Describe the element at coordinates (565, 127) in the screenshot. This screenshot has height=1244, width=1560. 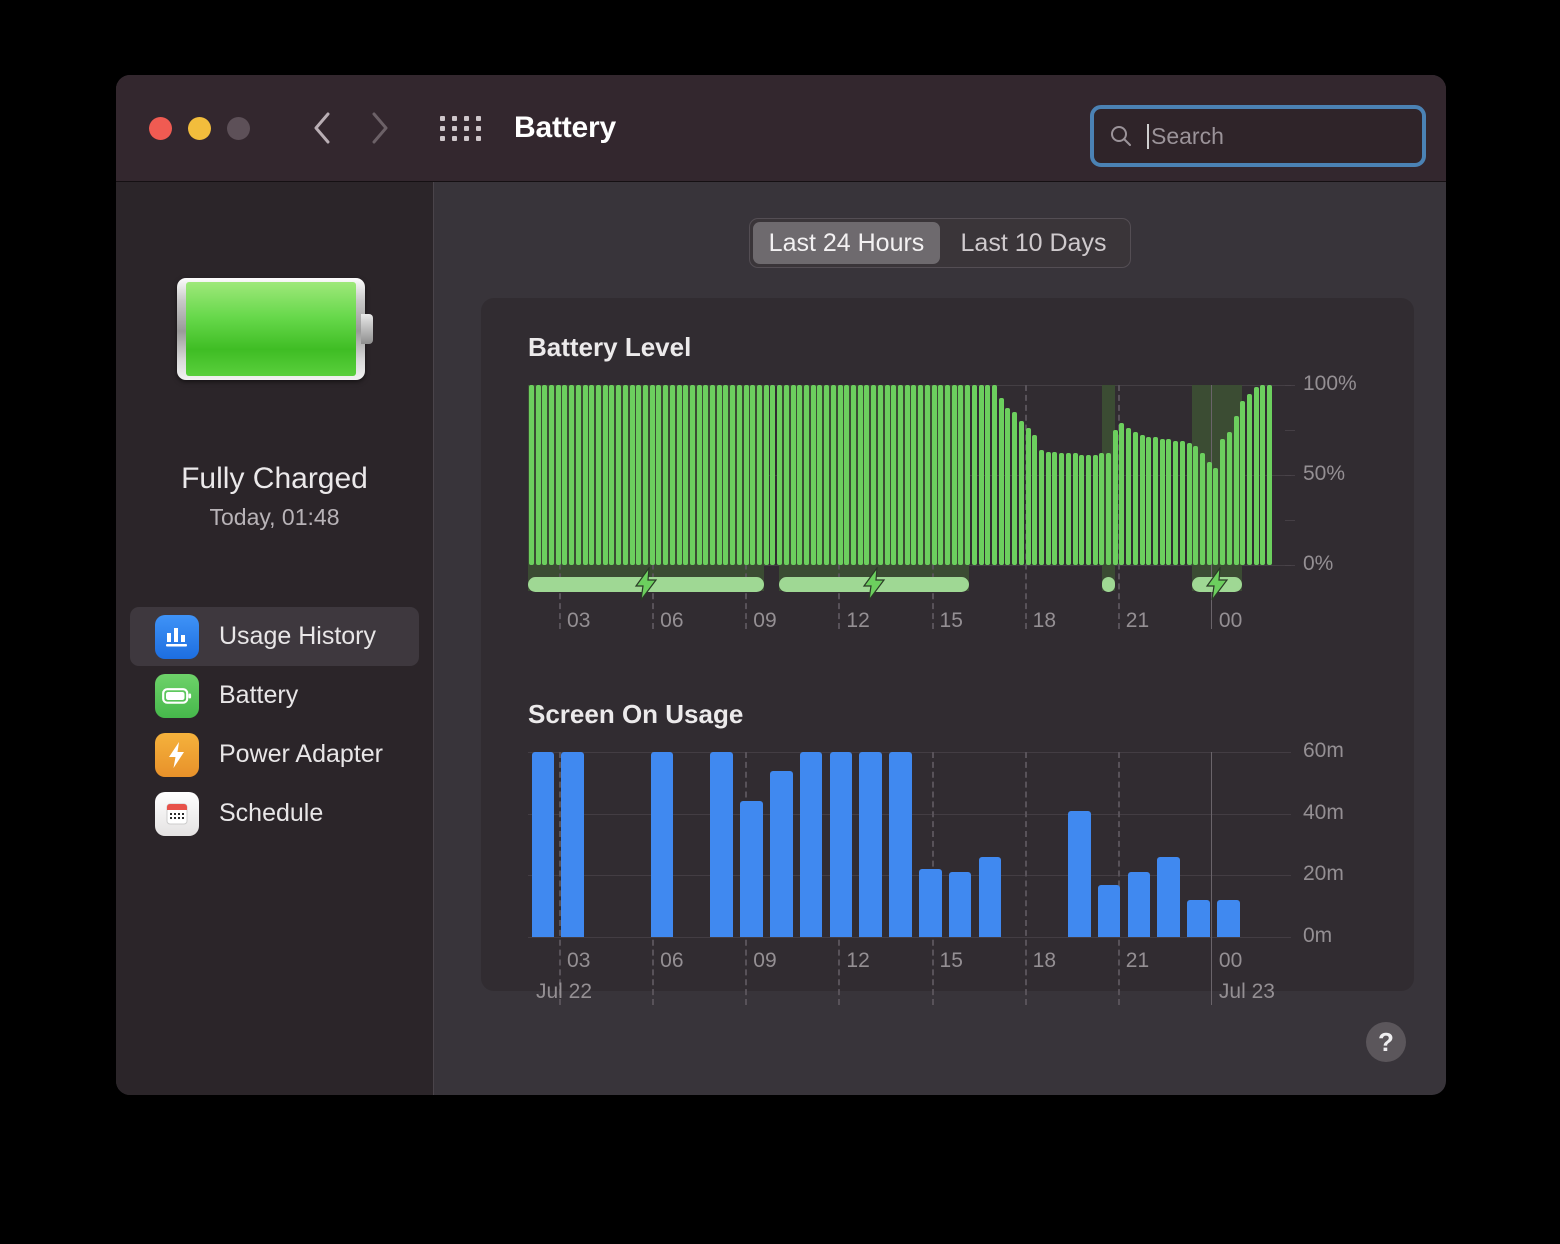
I see `page-title: Battery` at that location.